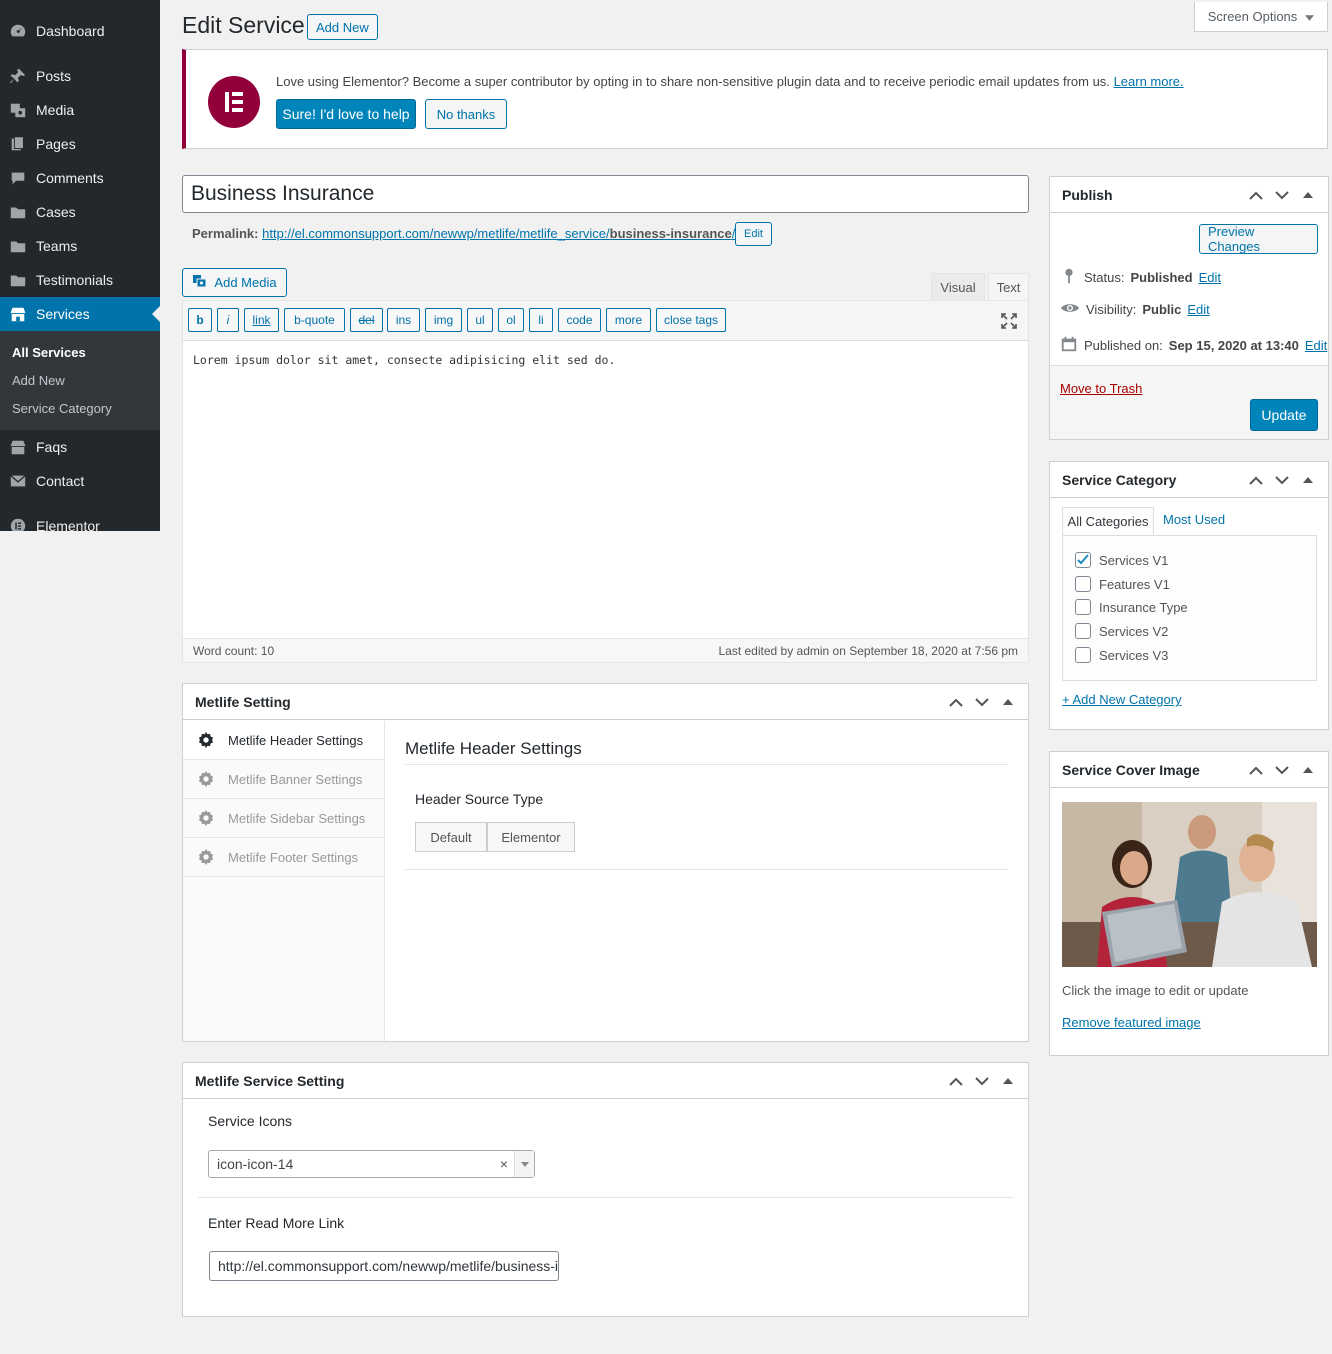  Describe the element at coordinates (1121, 655) in the screenshot. I see `category-item: Services V3` at that location.